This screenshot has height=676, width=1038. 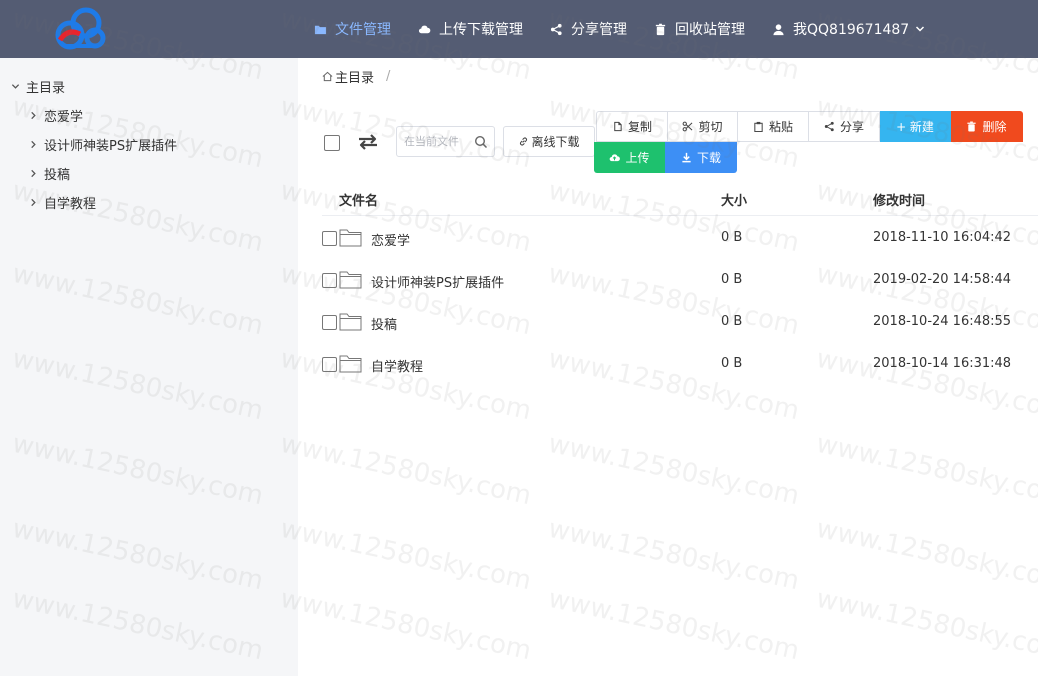 What do you see at coordinates (942, 321) in the screenshot?
I see `file-modified-time: 2018-10-24 16:48:55` at bounding box center [942, 321].